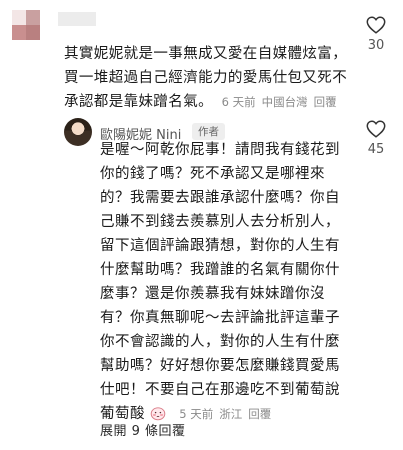 Image resolution: width=403 pixels, height=450 pixels. Describe the element at coordinates (196, 414) in the screenshot. I see `timestamp: 5 天前` at that location.